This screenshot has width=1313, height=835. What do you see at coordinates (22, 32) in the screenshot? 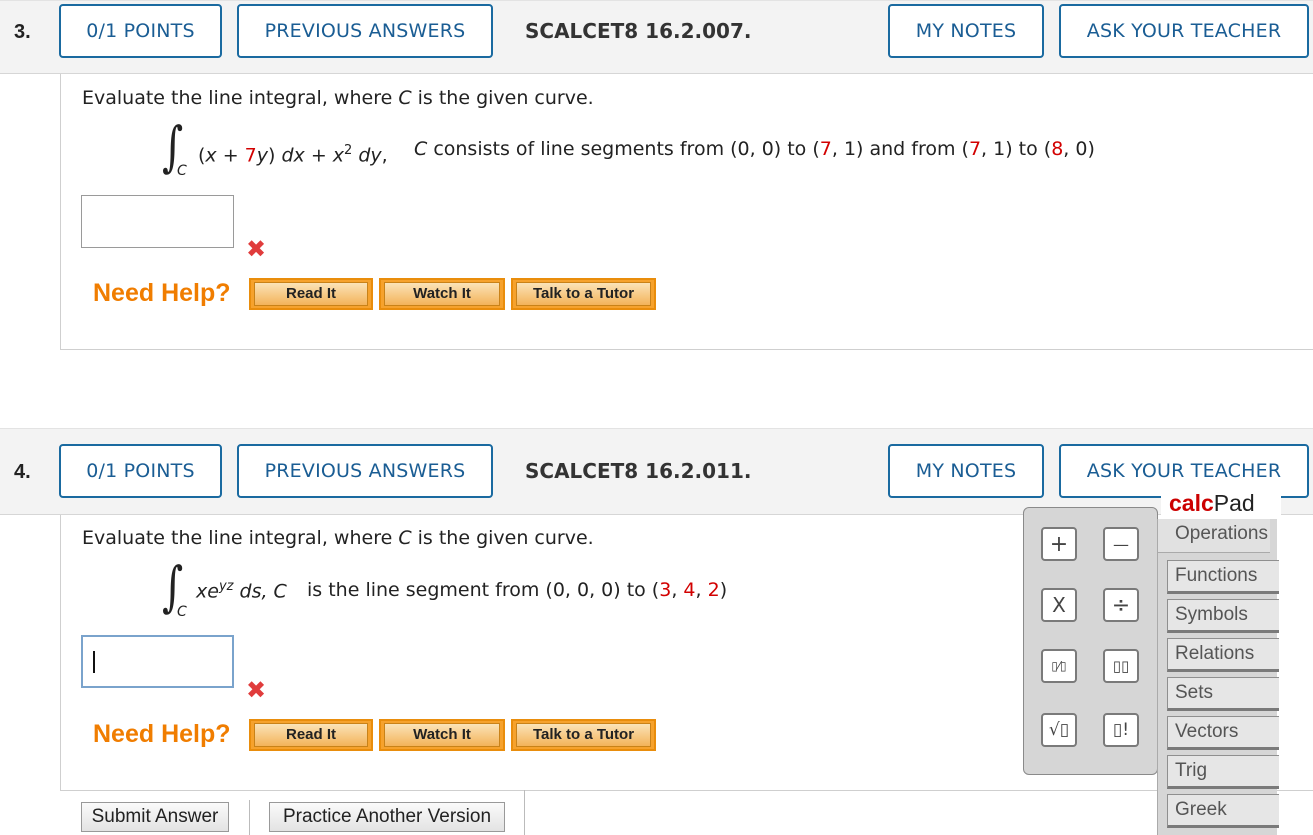
I see `question-number: 3.` at bounding box center [22, 32].